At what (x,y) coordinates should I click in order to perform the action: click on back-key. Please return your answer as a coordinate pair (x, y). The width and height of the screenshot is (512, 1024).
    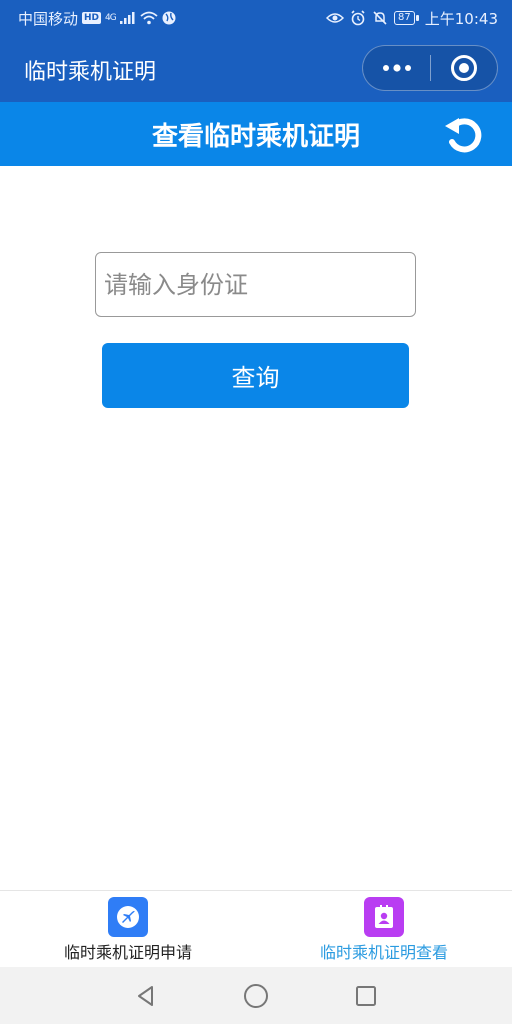
    Looking at the image, I should click on (146, 996).